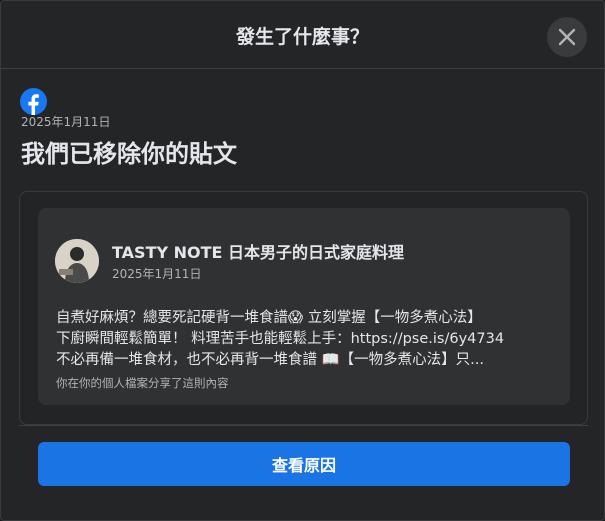  I want to click on divider, so click(303, 425).